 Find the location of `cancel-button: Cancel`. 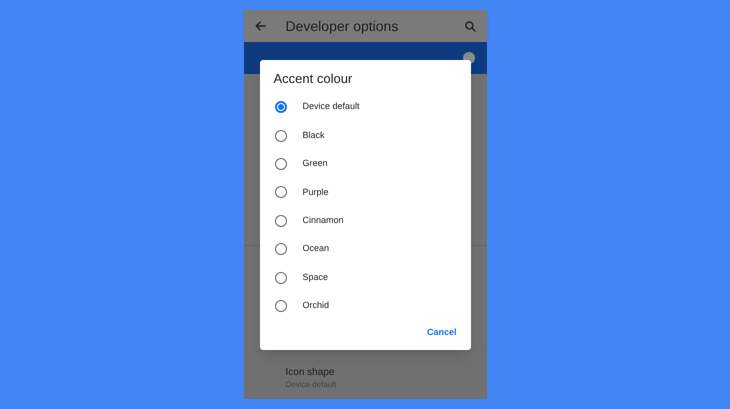

cancel-button: Cancel is located at coordinates (441, 332).